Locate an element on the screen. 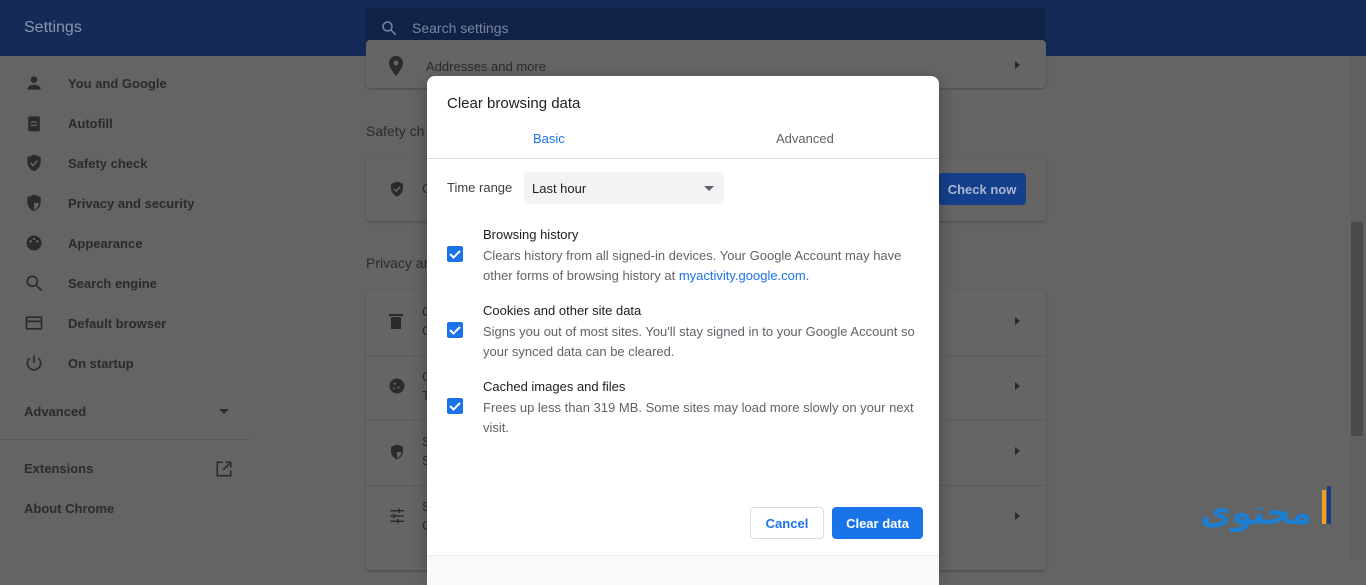 This screenshot has width=1366, height=585. open-in-new-icon is located at coordinates (224, 469).